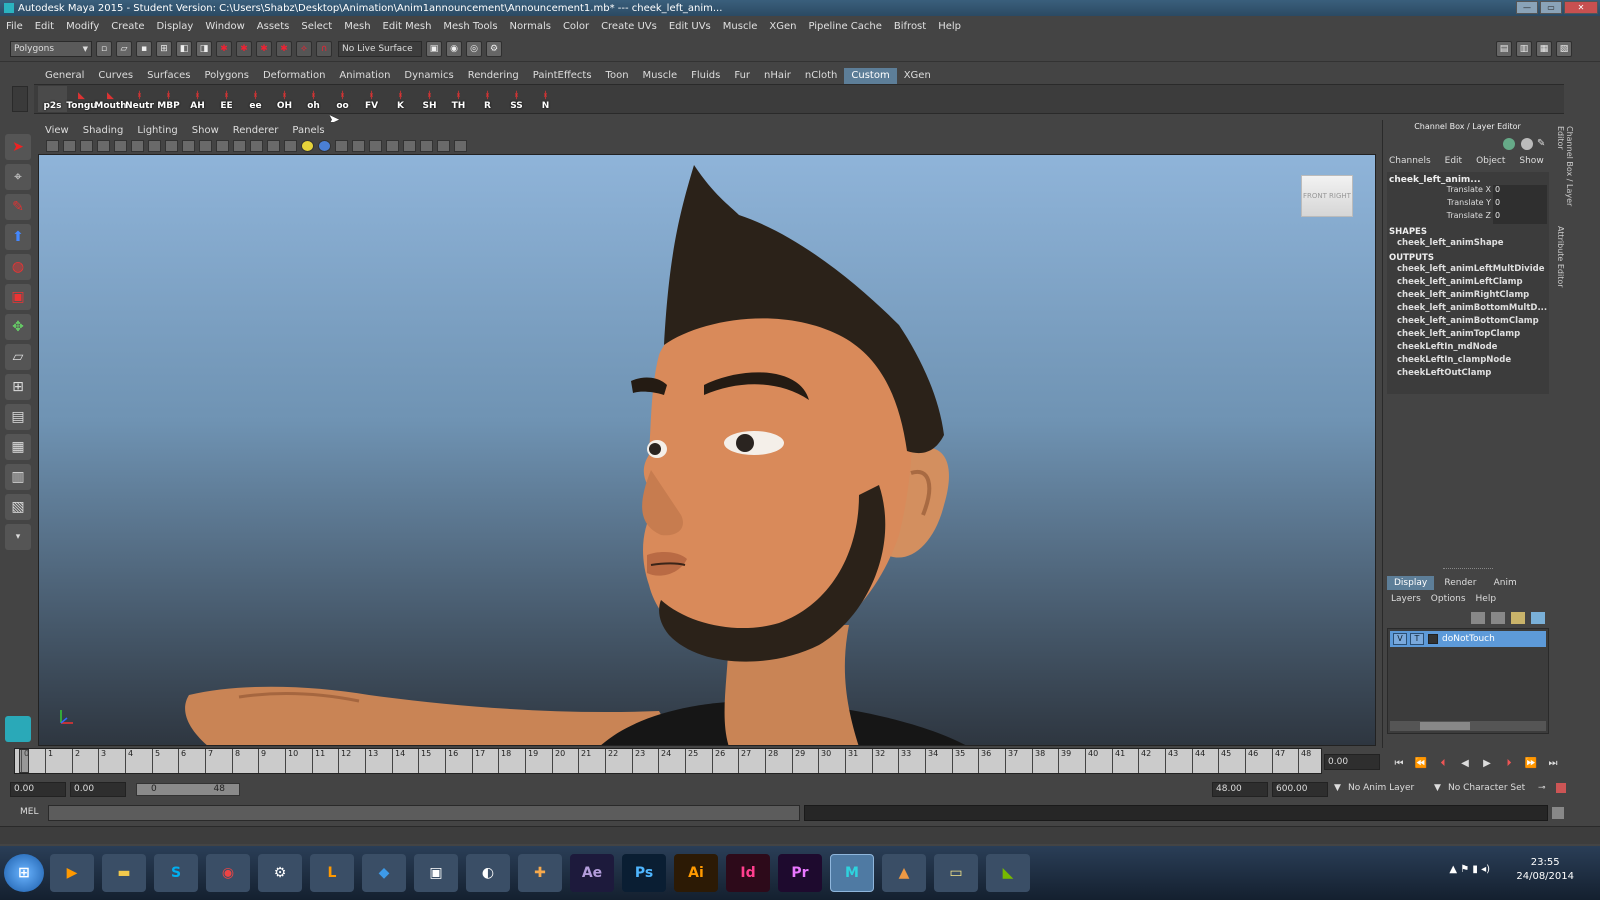  Describe the element at coordinates (844, 26) in the screenshot. I see `menu-pipeline-cache: Pipeline Cache` at that location.